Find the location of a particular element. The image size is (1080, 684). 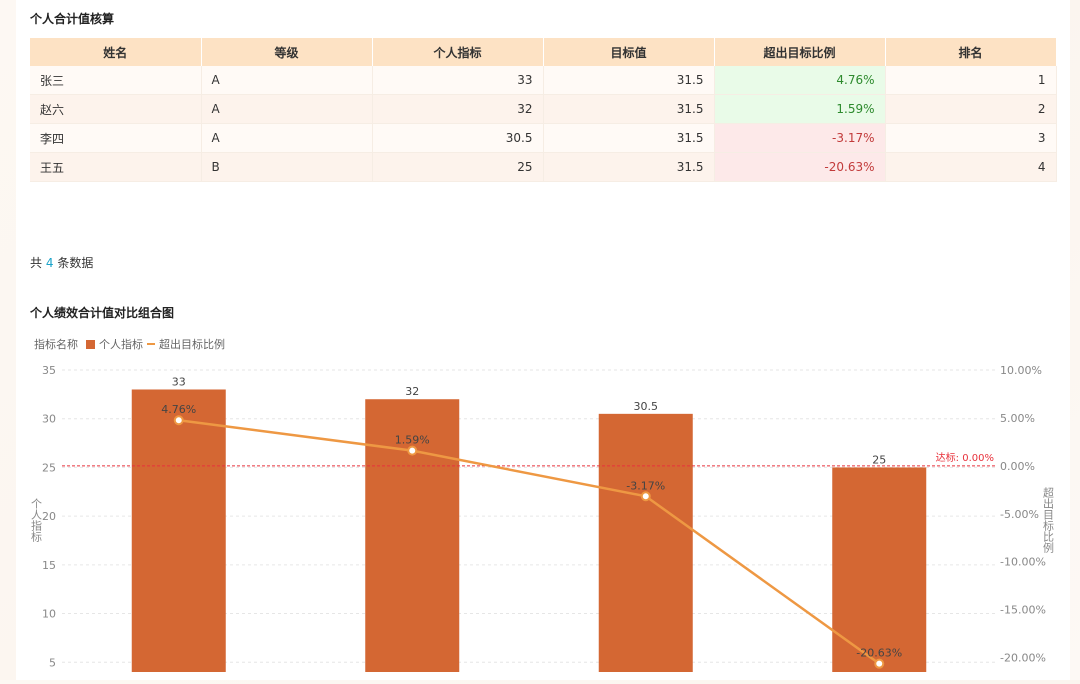

record-count-value: 4 is located at coordinates (49, 263).